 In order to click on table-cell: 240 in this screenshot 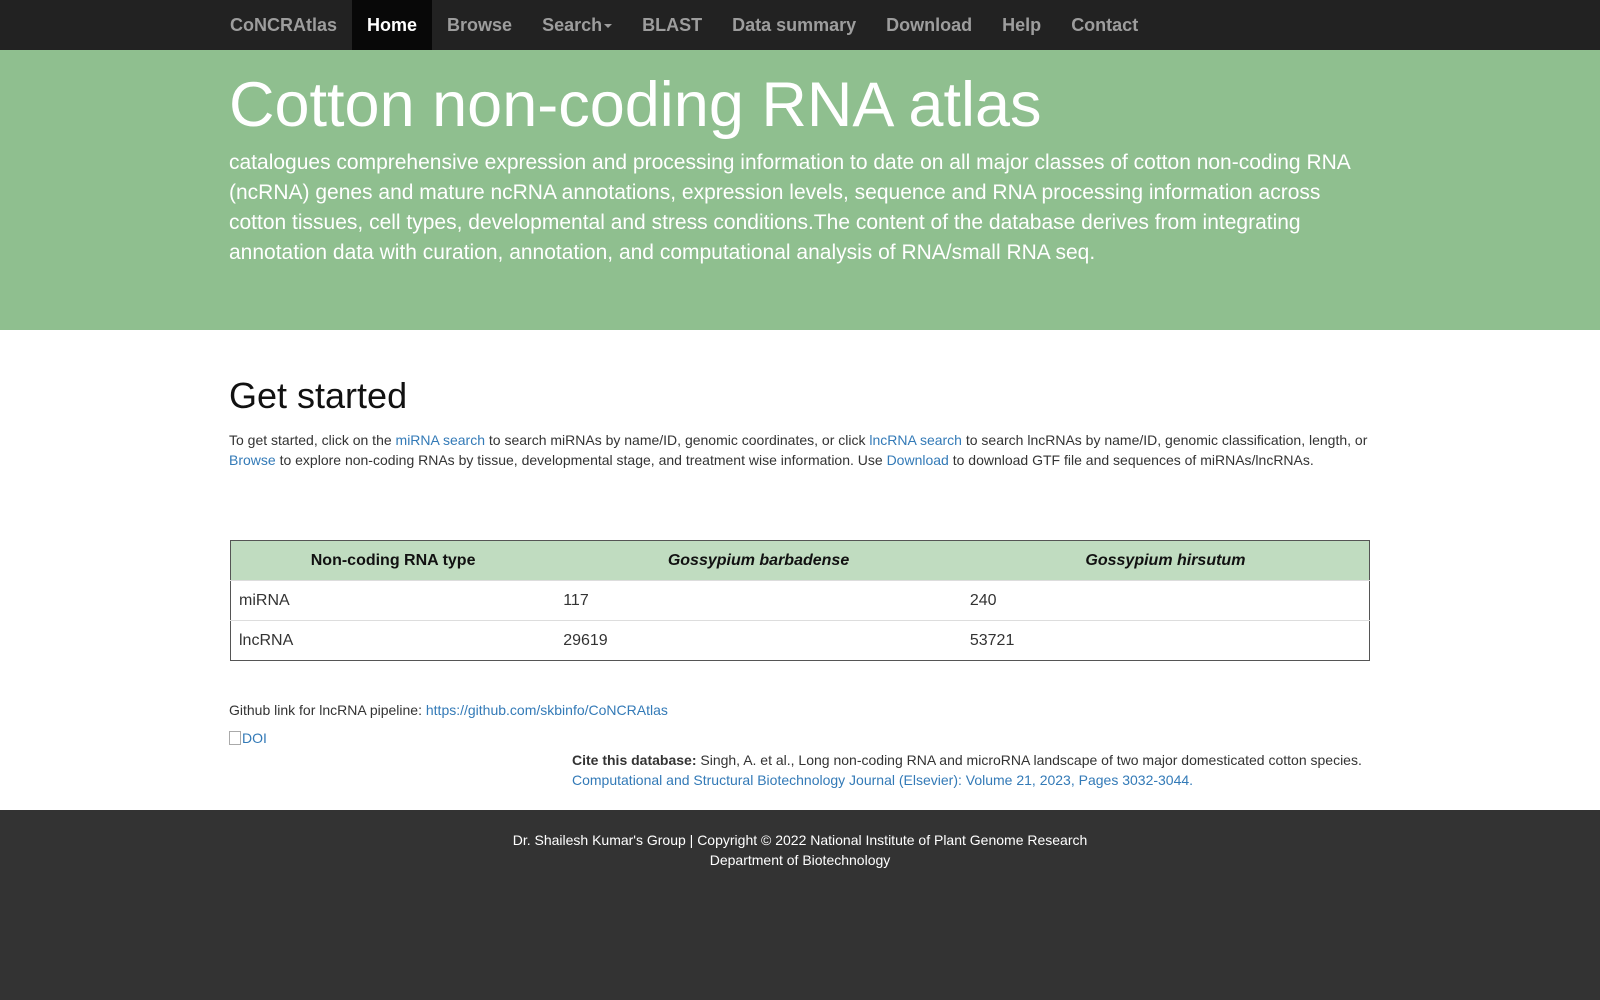, I will do `click(1165, 600)`.